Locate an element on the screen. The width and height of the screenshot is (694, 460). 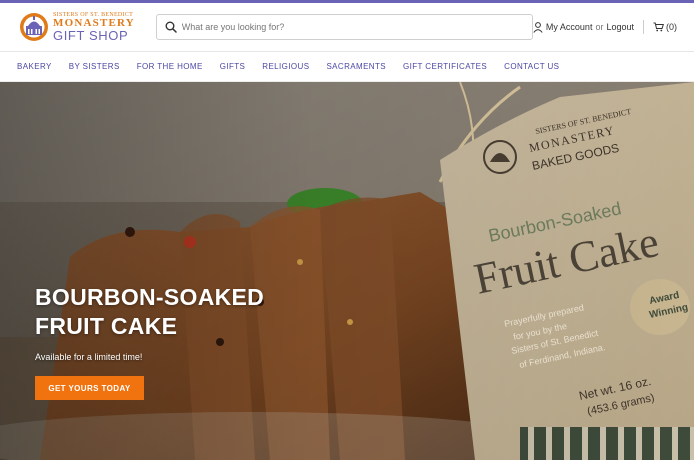
get-yours-today-button: GET YOURS TODAY is located at coordinates (89, 388).